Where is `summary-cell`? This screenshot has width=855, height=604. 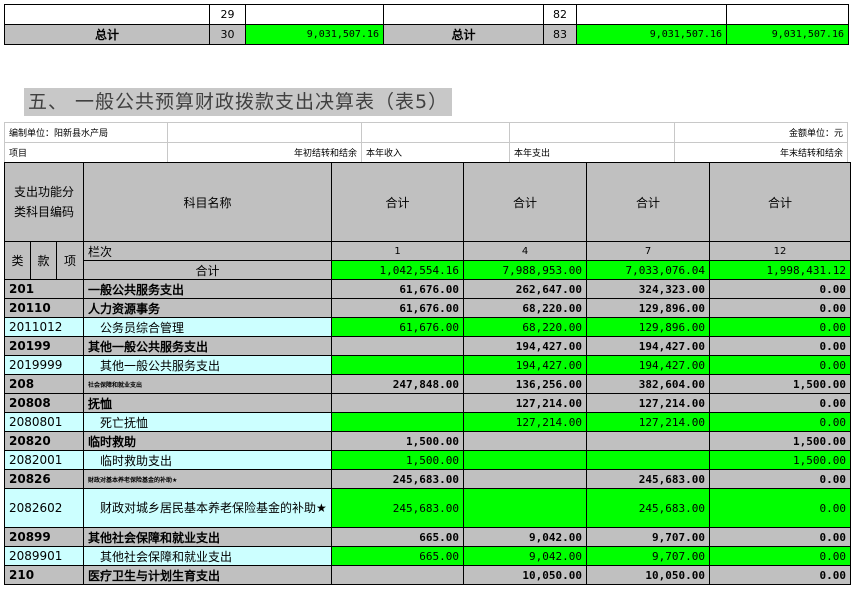
summary-cell is located at coordinates (107, 14).